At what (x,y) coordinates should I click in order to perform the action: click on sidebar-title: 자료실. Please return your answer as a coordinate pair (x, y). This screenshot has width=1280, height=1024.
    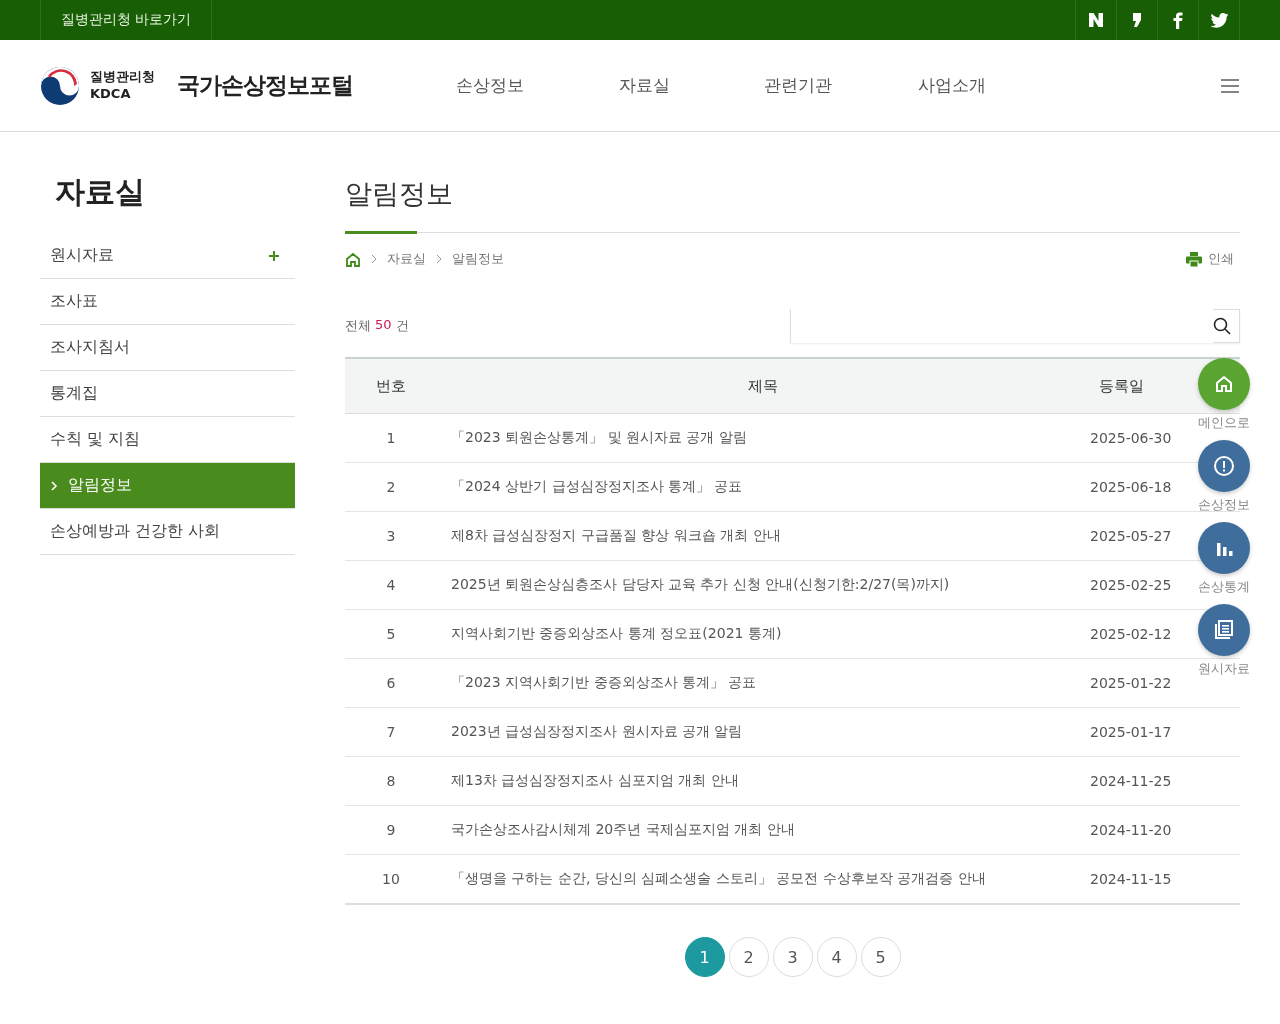
    Looking at the image, I should click on (100, 192).